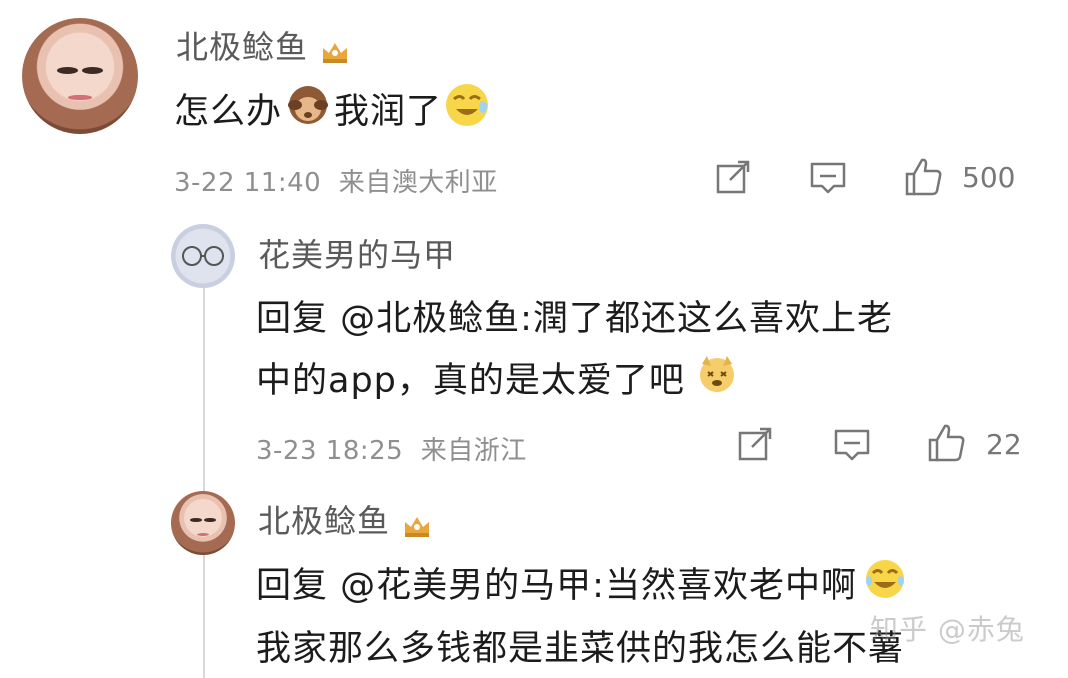  What do you see at coordinates (228, 112) in the screenshot?
I see `comment-text-part: 怎么办` at bounding box center [228, 112].